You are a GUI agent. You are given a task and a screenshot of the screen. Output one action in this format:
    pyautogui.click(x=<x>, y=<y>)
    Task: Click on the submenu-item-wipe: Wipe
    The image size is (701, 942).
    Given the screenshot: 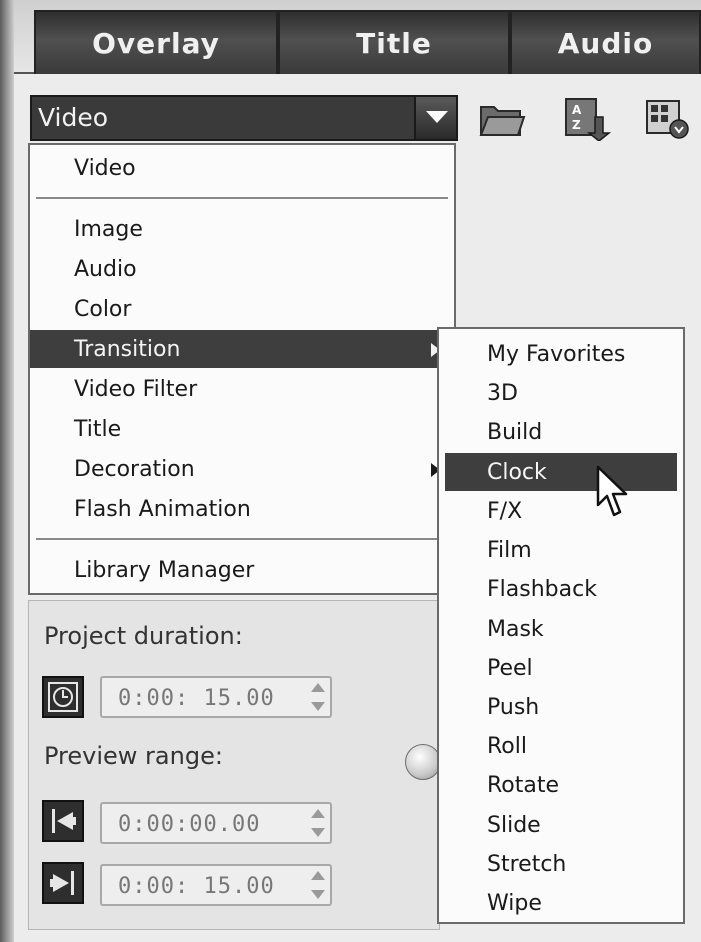 What is the action you would take?
    pyautogui.click(x=561, y=903)
    